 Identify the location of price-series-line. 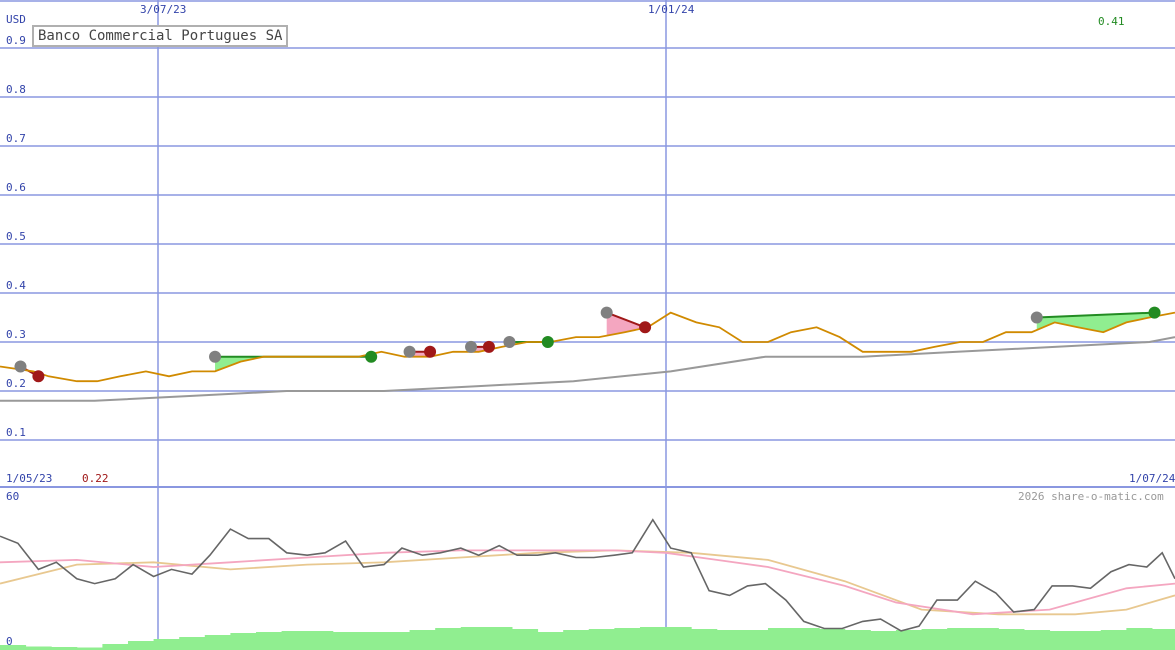
(587, 347).